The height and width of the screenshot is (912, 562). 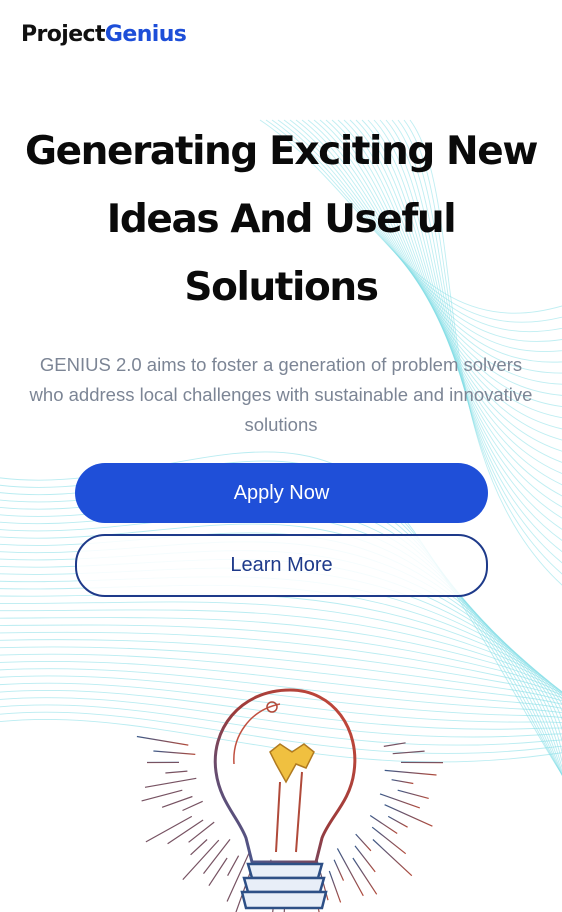 What do you see at coordinates (63, 34) in the screenshot?
I see `logo-text-project: Project` at bounding box center [63, 34].